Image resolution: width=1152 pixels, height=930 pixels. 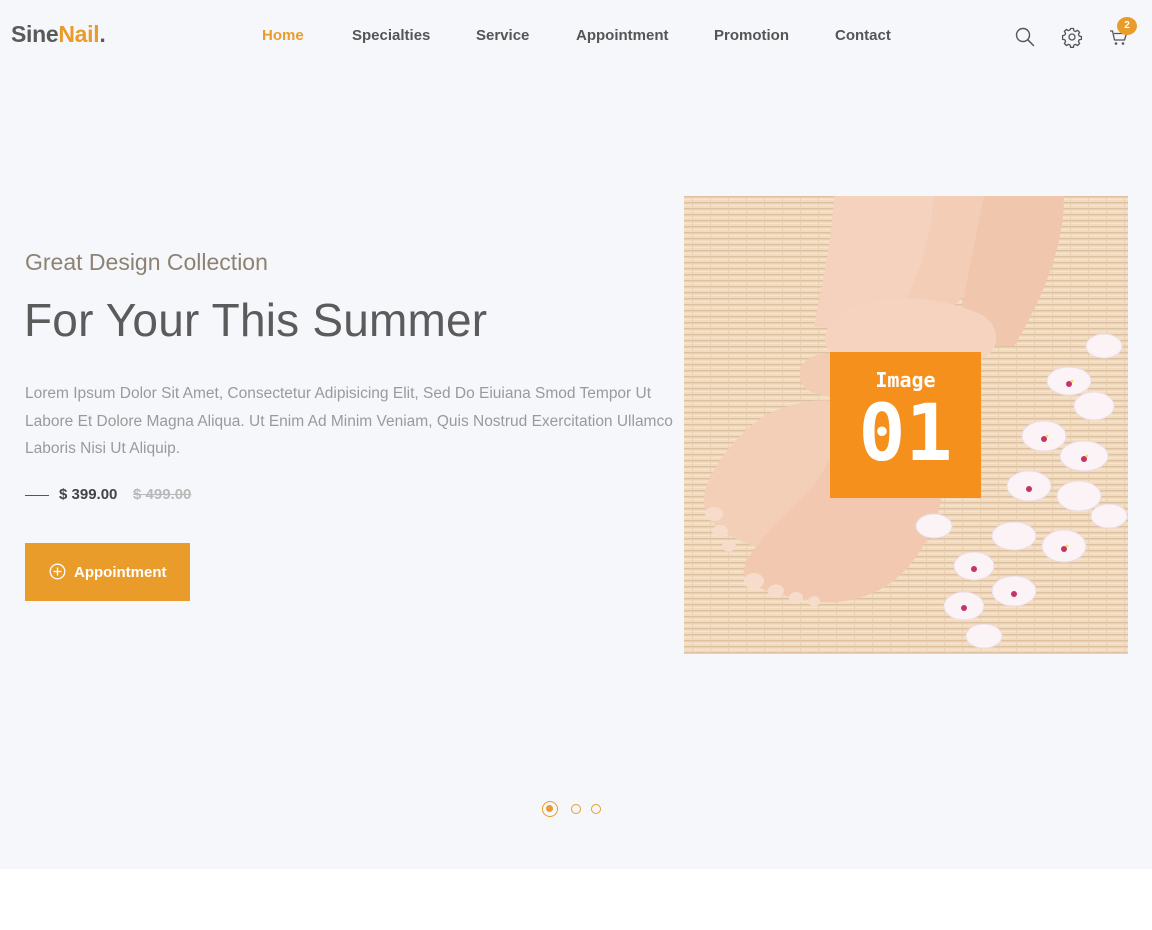 What do you see at coordinates (622, 35) in the screenshot?
I see `nav-item-appointment: Appointment` at bounding box center [622, 35].